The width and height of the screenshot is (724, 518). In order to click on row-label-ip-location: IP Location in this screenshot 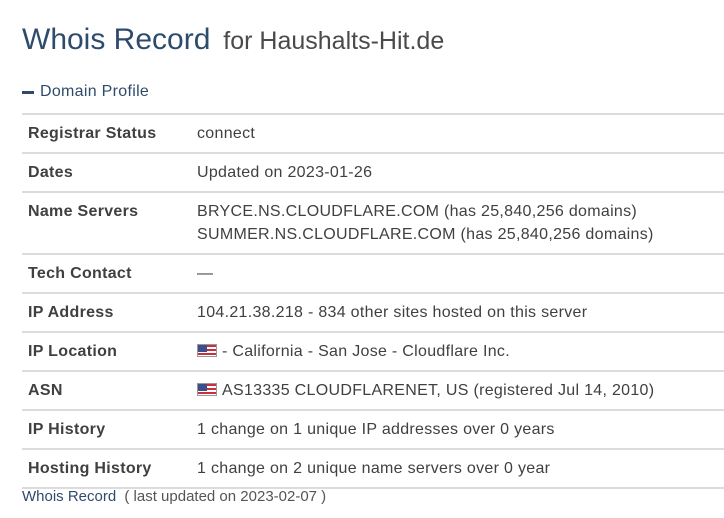, I will do `click(106, 352)`.